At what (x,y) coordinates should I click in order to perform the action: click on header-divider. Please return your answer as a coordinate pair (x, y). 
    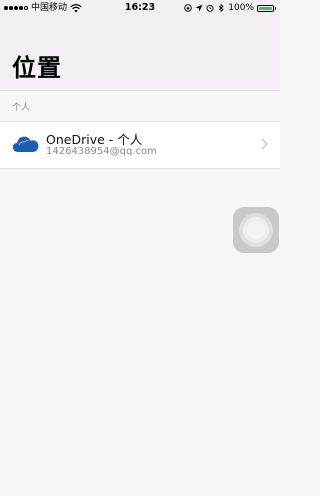
    Looking at the image, I should click on (140, 90).